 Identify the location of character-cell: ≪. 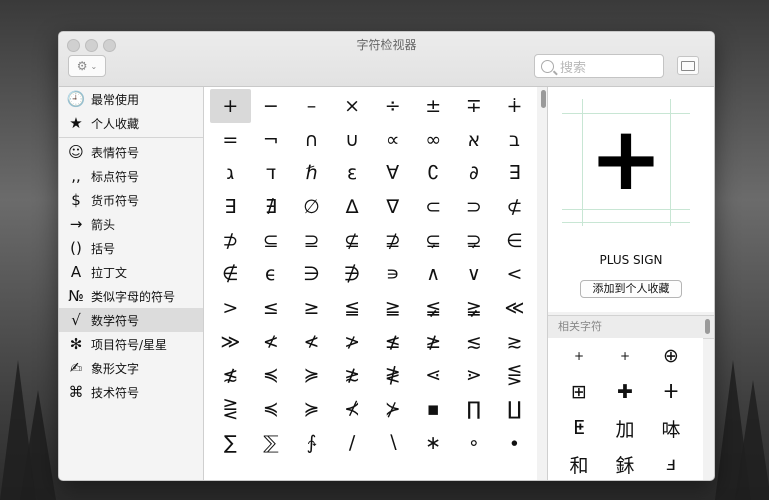
(514, 308).